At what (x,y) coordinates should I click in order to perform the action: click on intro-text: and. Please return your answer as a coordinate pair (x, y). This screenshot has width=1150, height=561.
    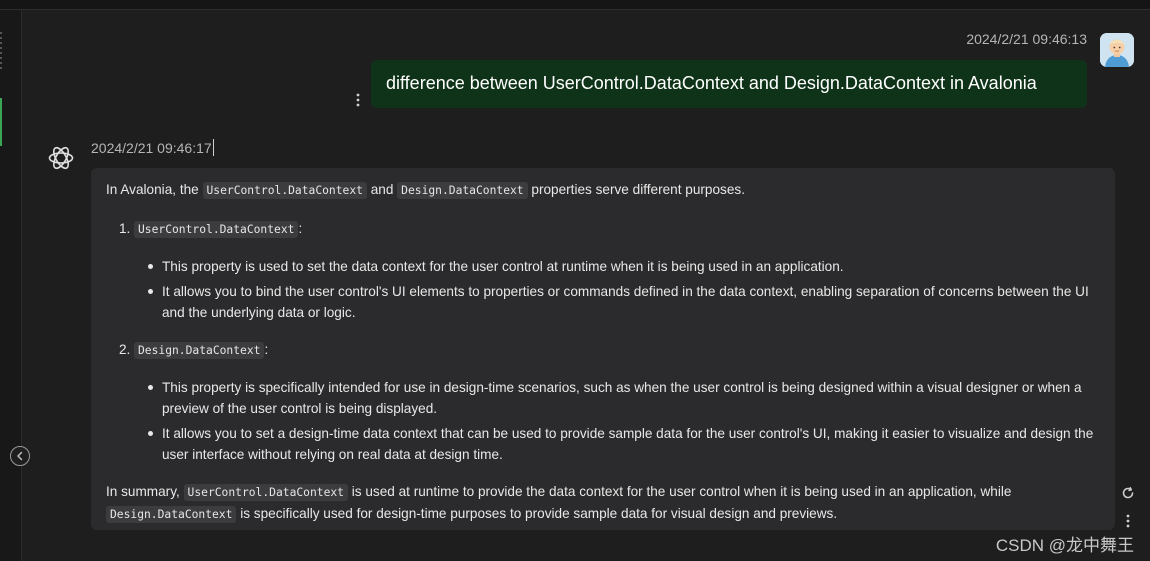
    Looking at the image, I should click on (382, 189).